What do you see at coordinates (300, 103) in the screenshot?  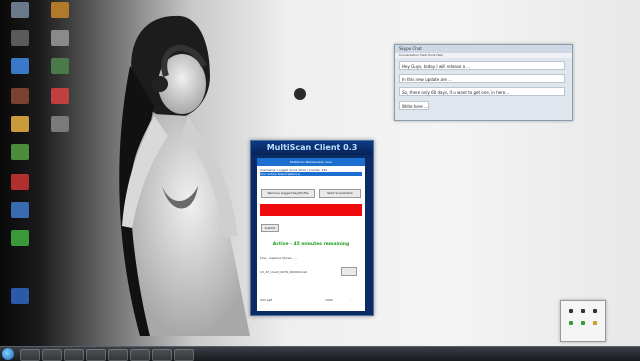 I see `desktop-shortcut` at bounding box center [300, 103].